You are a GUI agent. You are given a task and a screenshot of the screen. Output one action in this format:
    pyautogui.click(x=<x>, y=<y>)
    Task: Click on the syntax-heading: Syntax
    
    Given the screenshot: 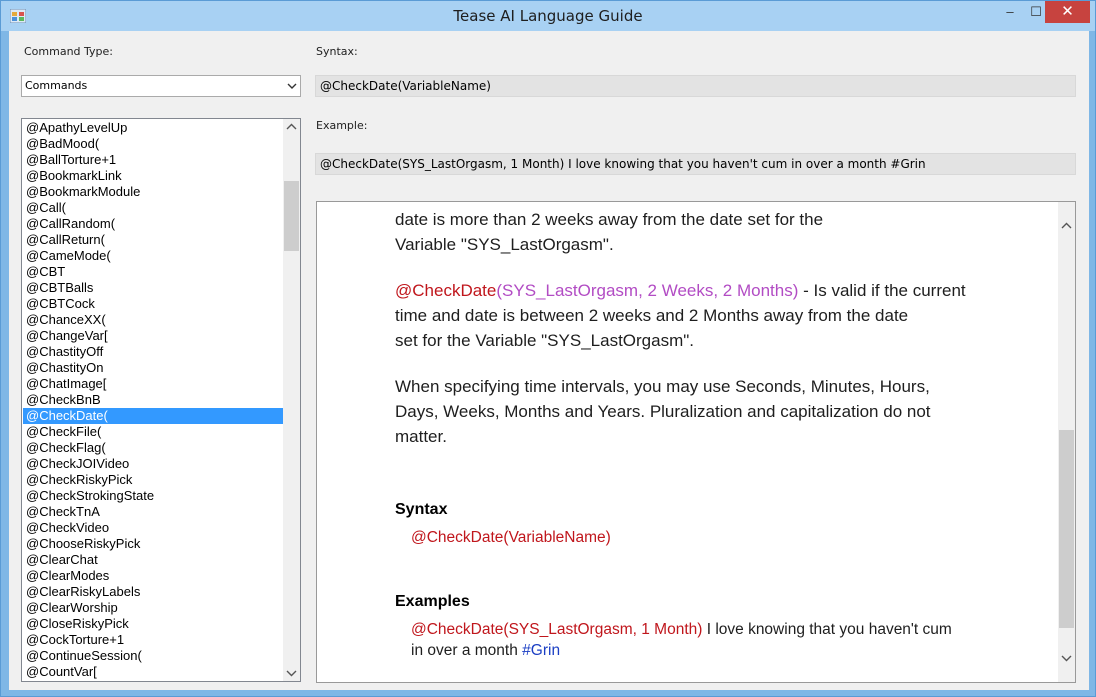 What is the action you would take?
    pyautogui.click(x=421, y=509)
    